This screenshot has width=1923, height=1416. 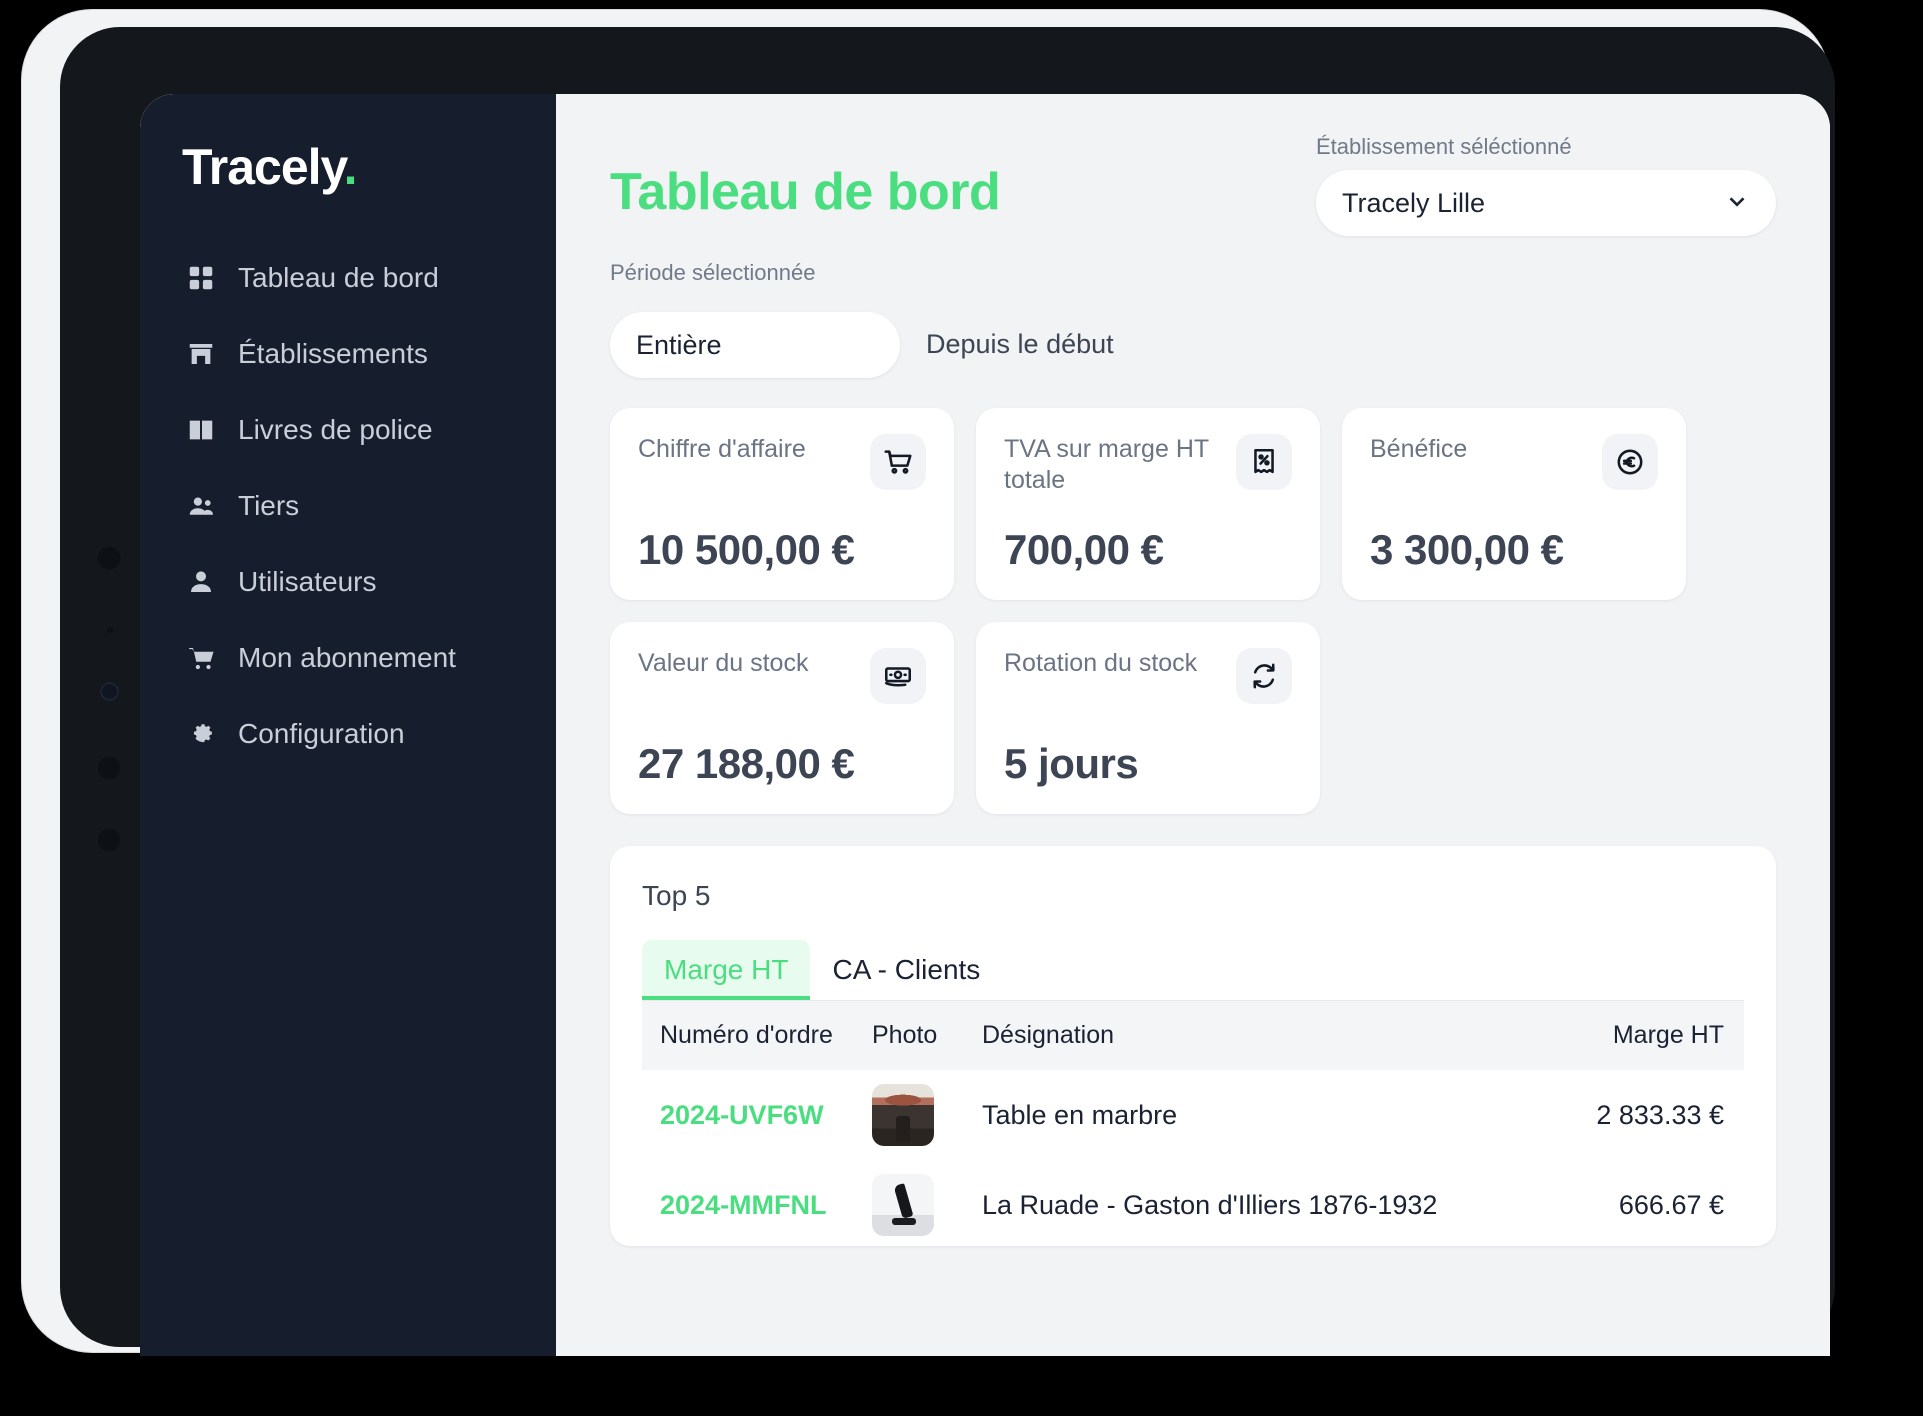 I want to click on cart-icon, so click(x=201, y=658).